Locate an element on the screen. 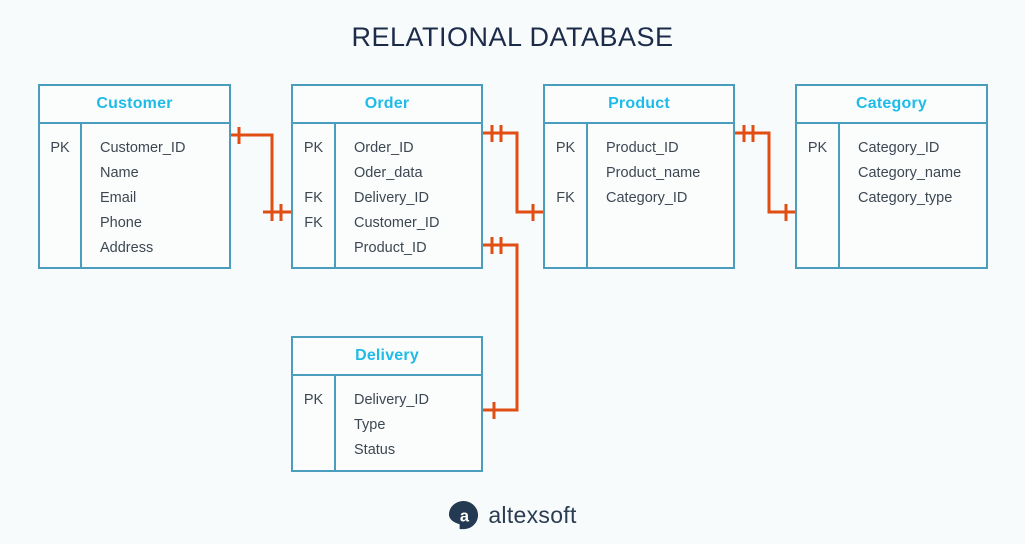  field-cell: Product_name is located at coordinates (653, 173).